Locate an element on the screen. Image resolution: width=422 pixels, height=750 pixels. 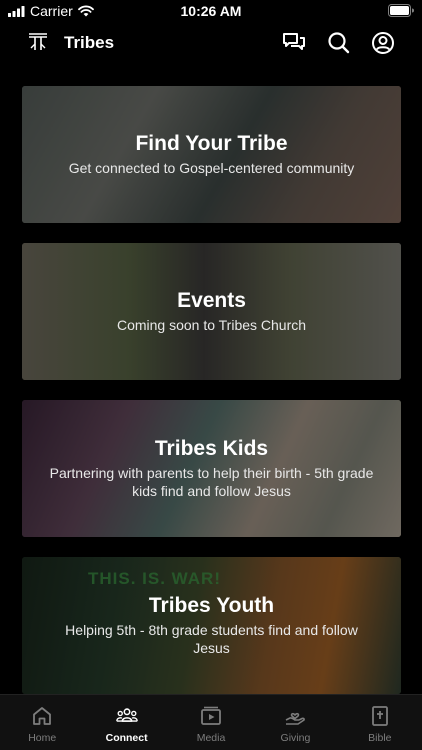
play-icon is located at coordinates (211, 715).